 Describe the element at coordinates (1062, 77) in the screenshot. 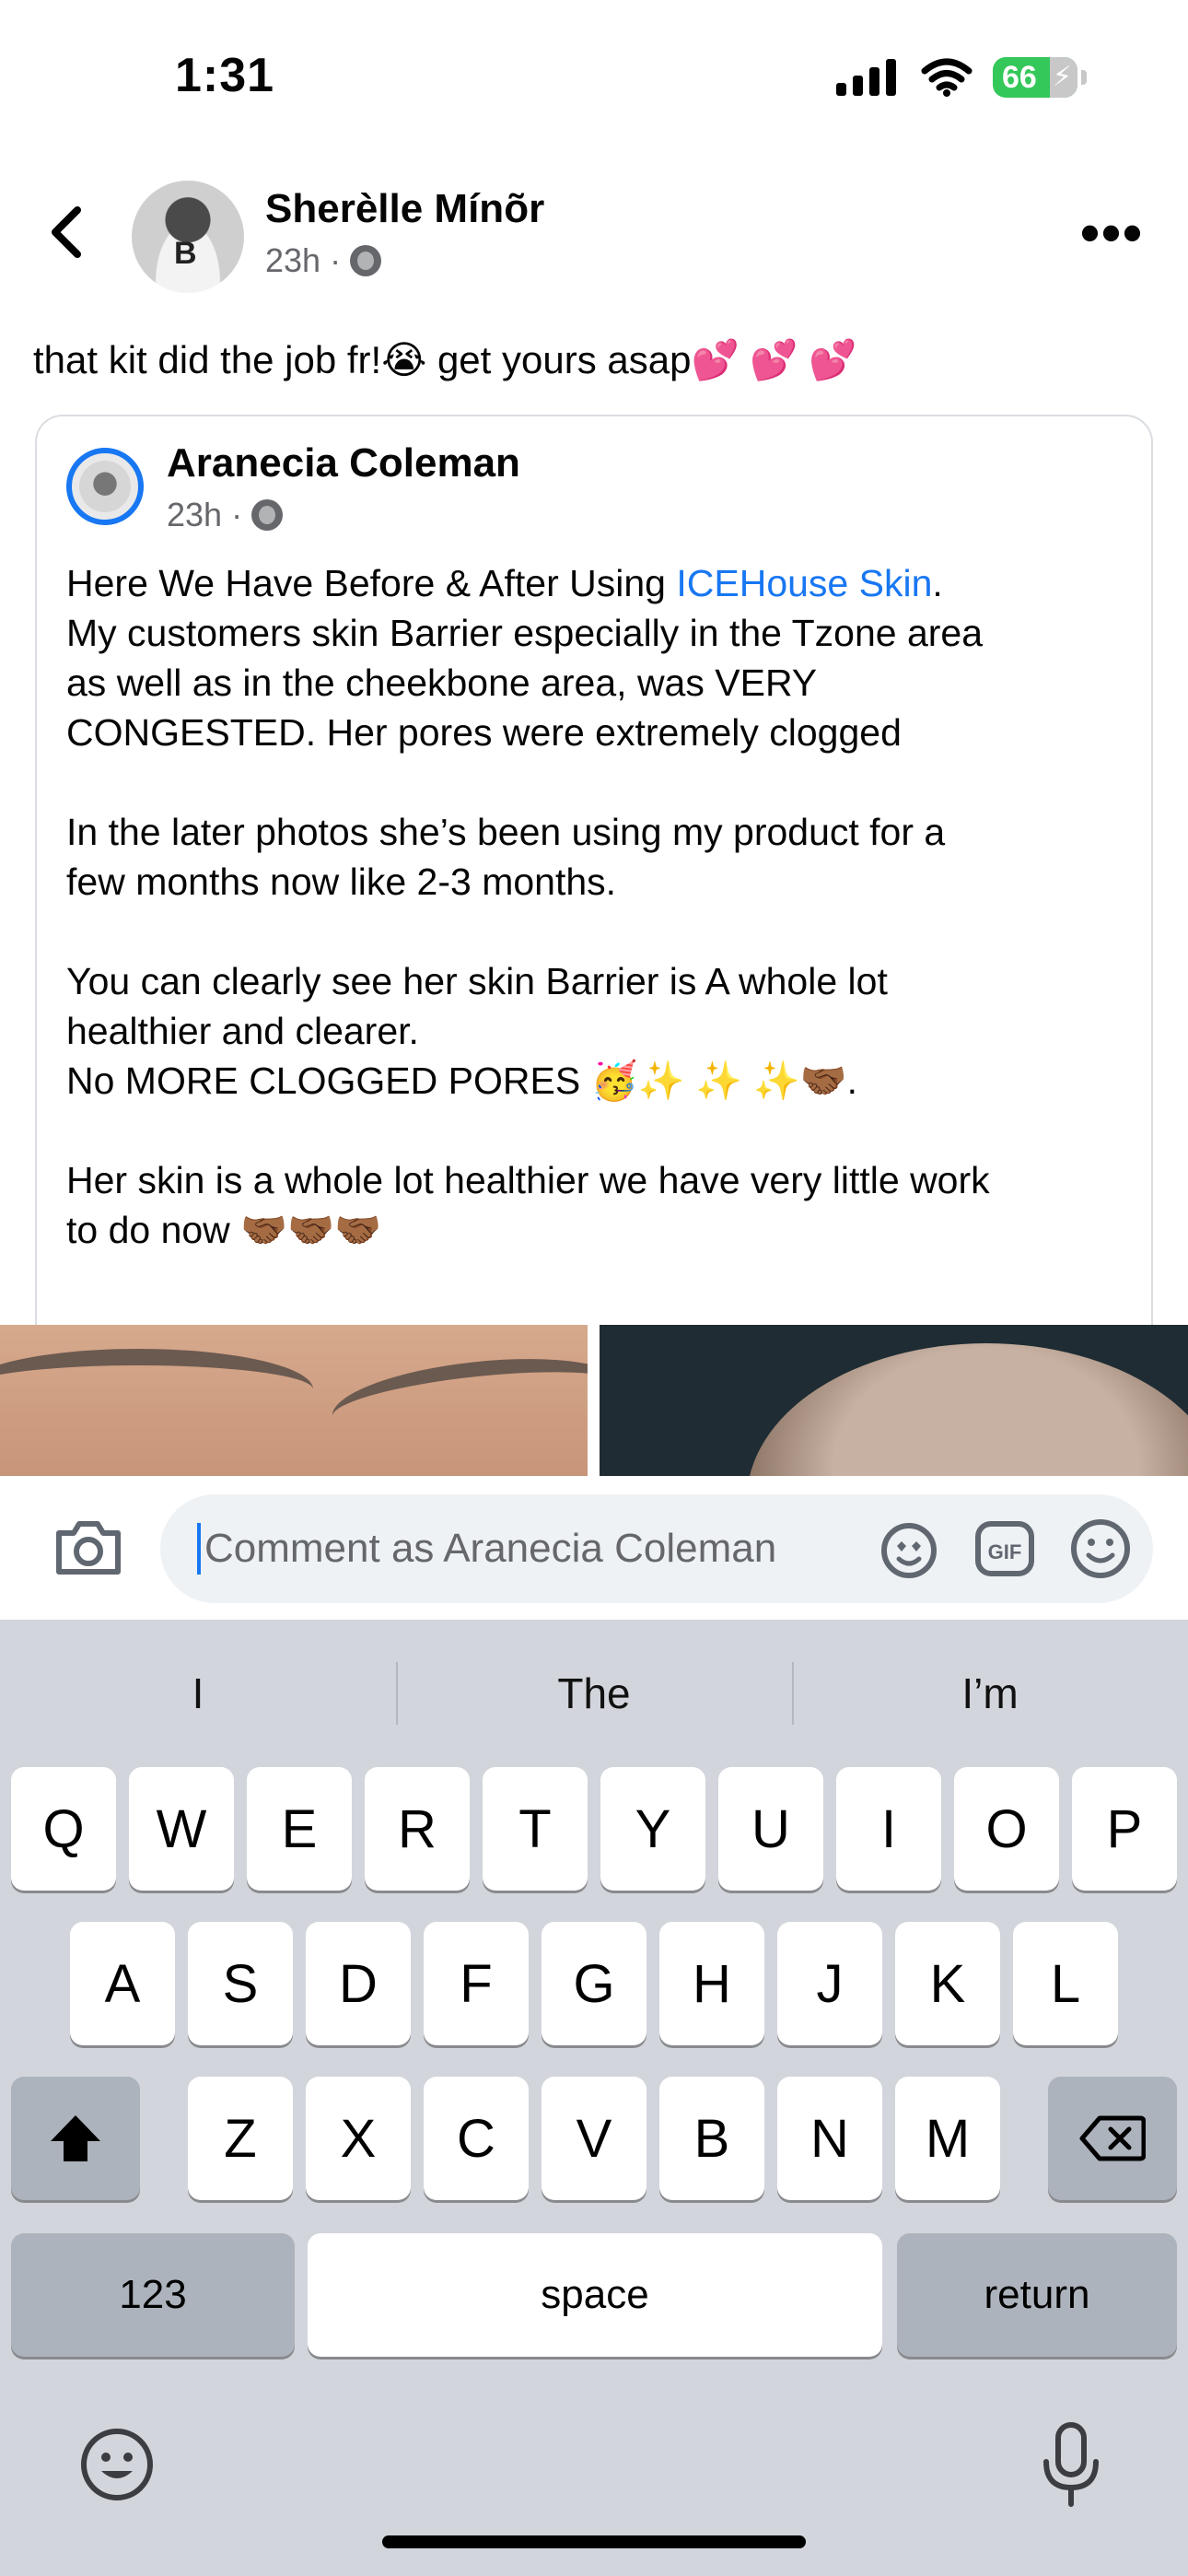

I see `charging-icon: ⚡` at that location.